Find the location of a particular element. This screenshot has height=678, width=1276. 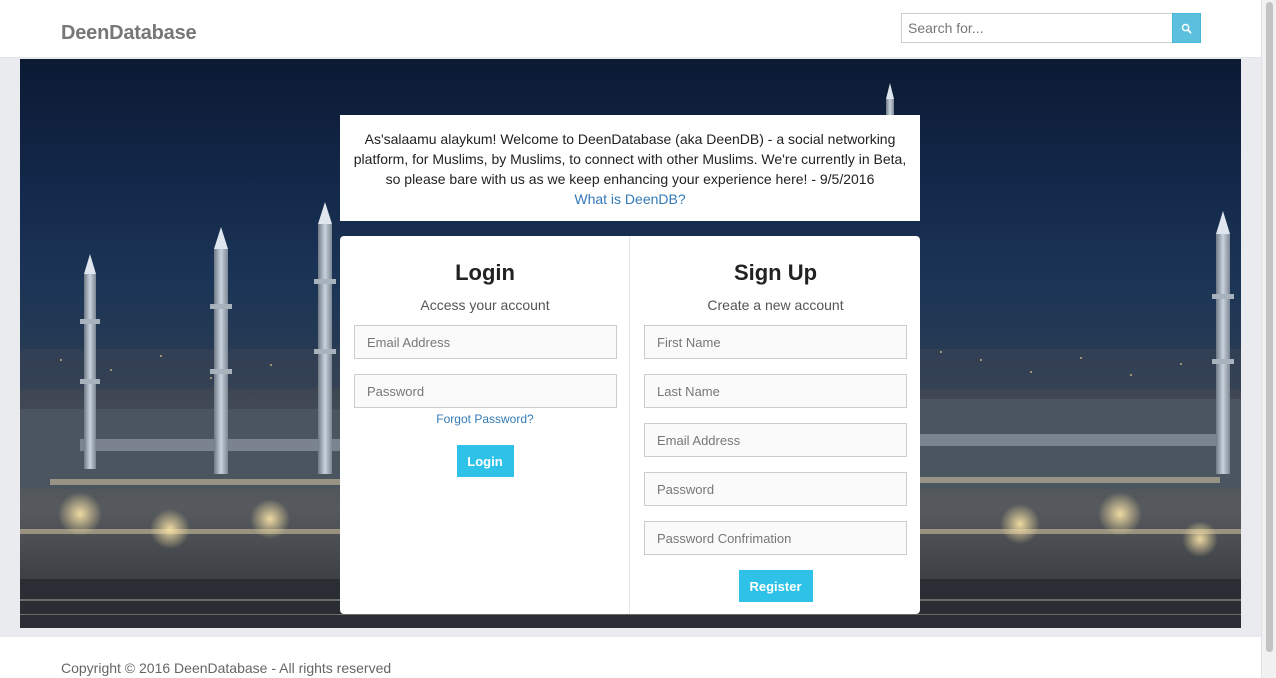

what-is-deendb-link: What is DeenDB? is located at coordinates (630, 199).